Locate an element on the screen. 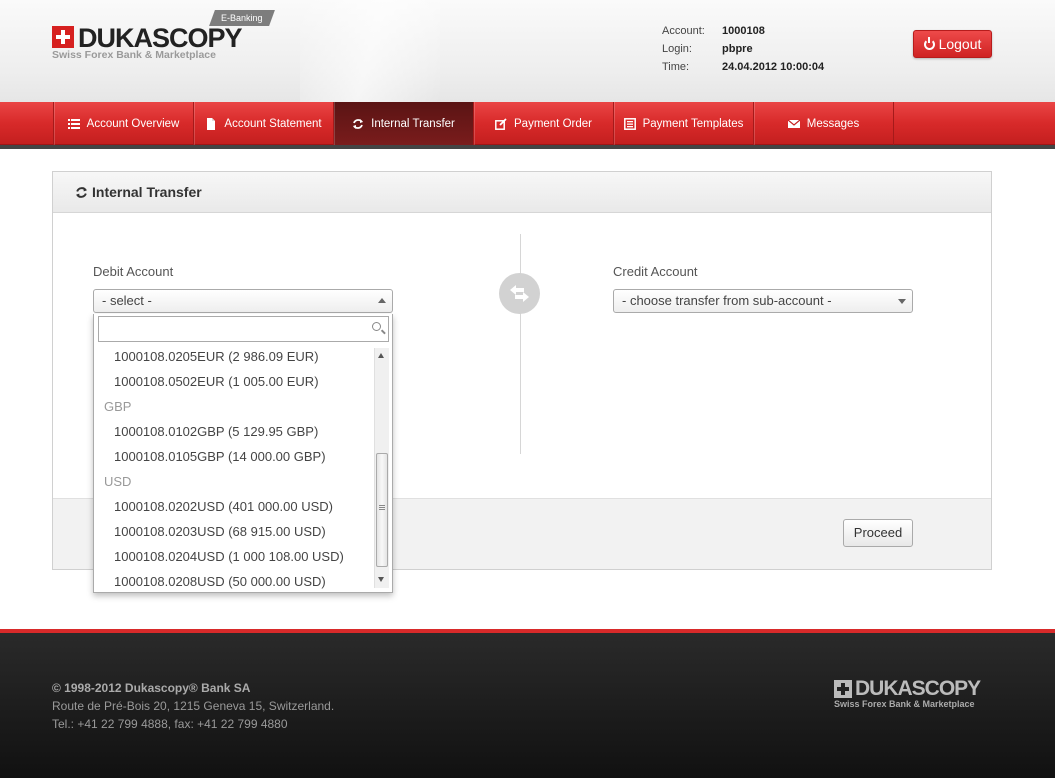 Image resolution: width=1055 pixels, height=778 pixels. edit-icon is located at coordinates (501, 123).